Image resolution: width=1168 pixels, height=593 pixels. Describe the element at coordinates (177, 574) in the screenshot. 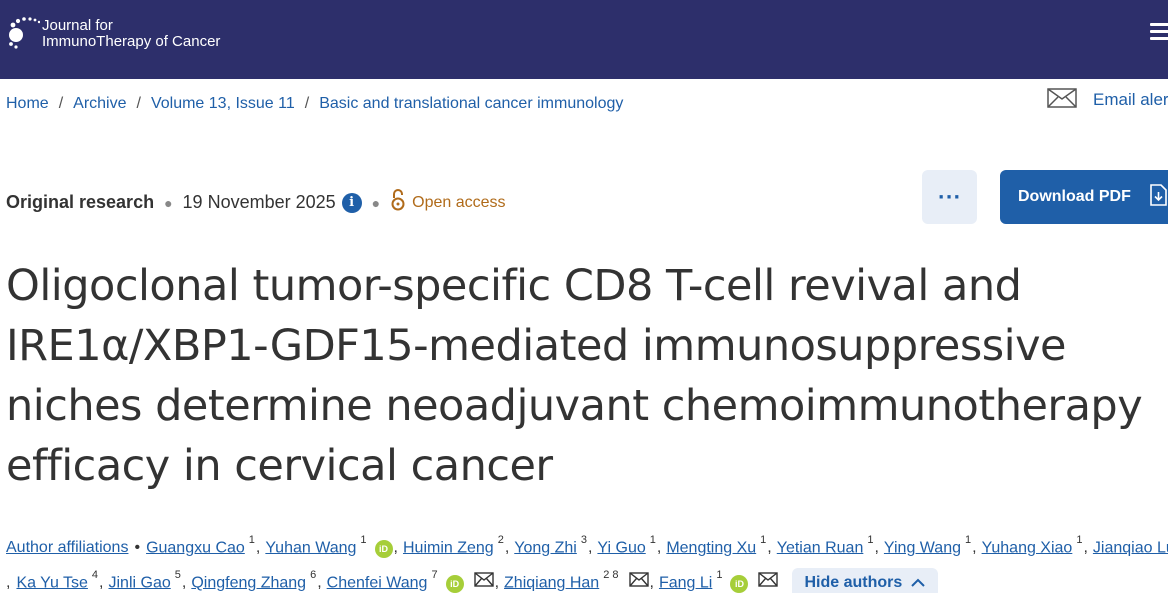

I see `author-affiliation-number: 5` at that location.